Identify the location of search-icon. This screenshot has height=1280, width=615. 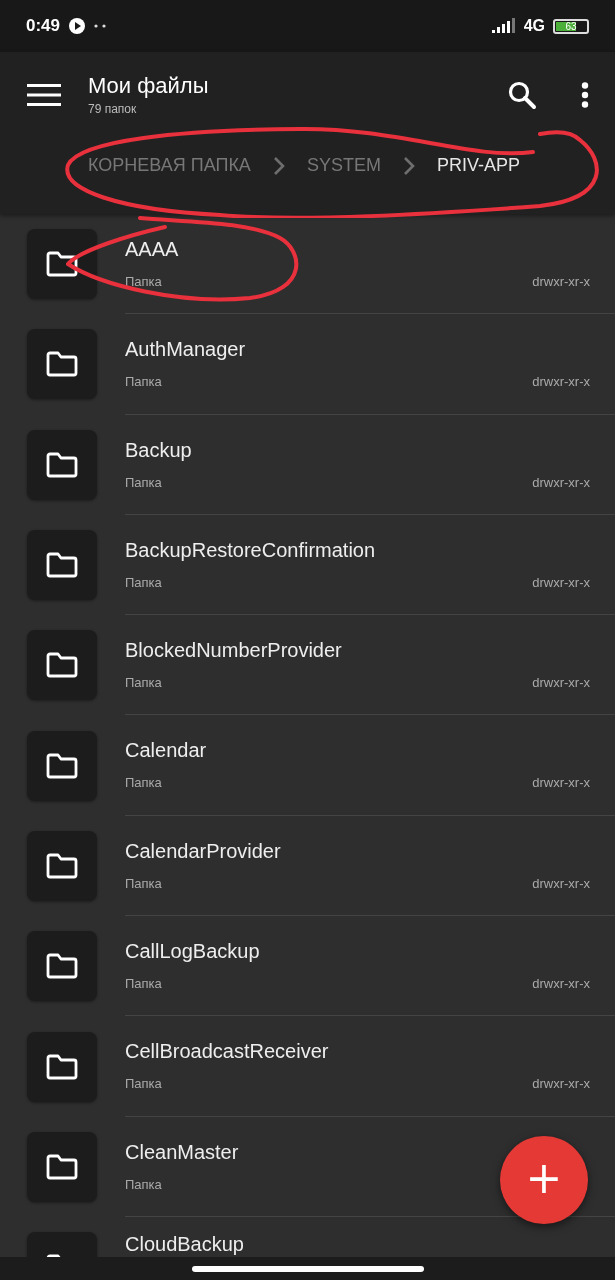
(522, 94).